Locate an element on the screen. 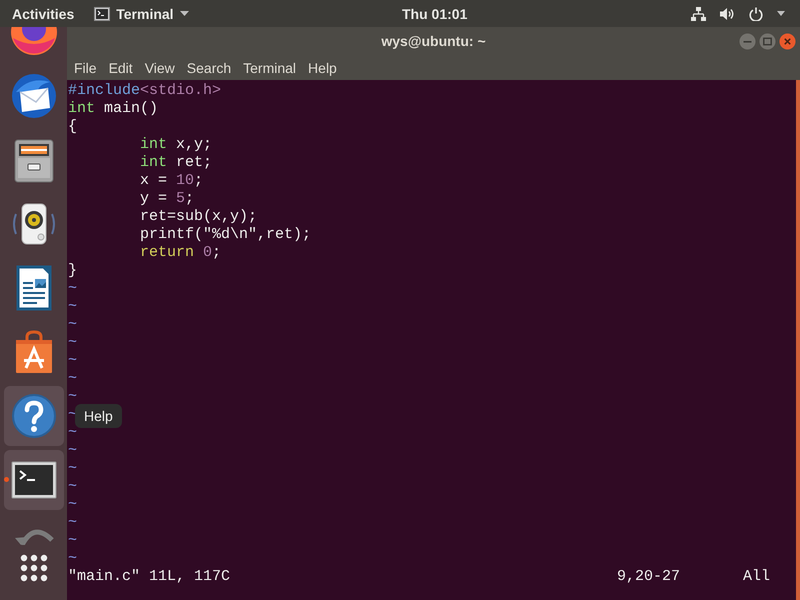 The height and width of the screenshot is (600, 800). cursor-position: 9,20-27 is located at coordinates (648, 577).